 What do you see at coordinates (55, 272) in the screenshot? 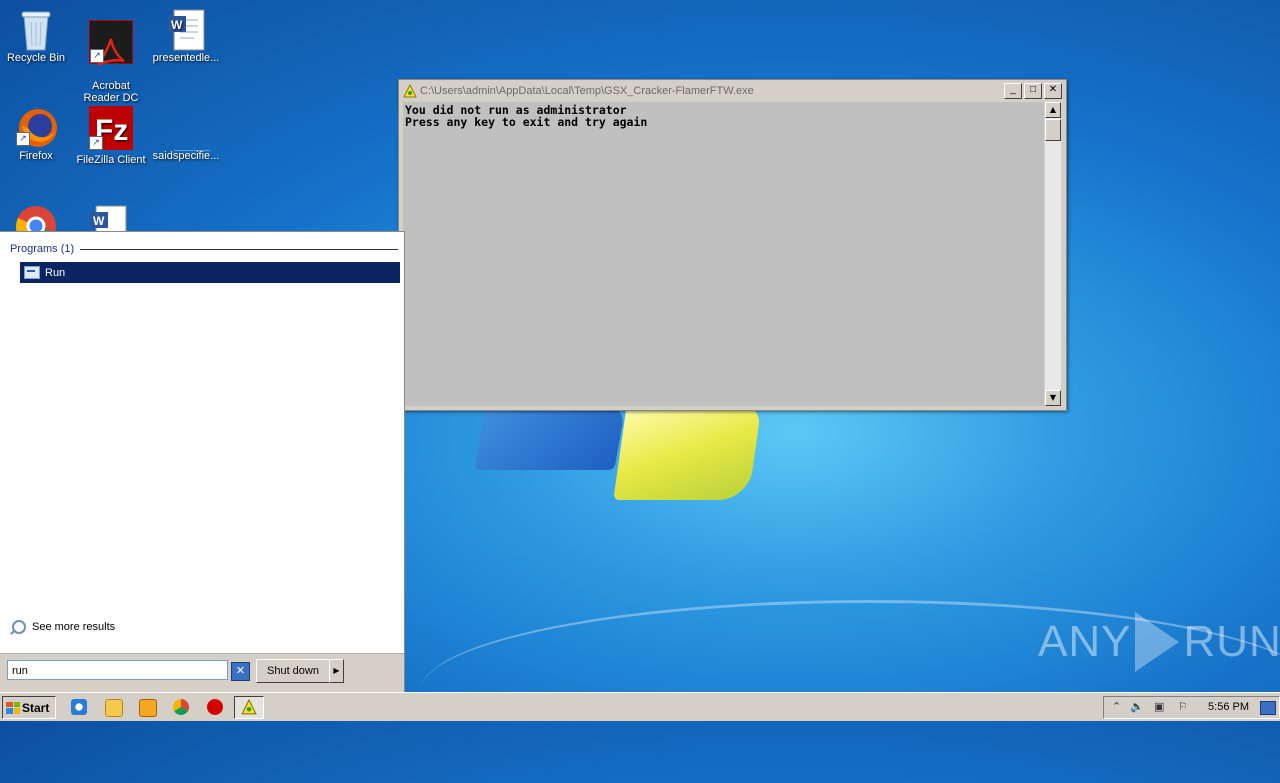
I see `search-result-label: Run` at bounding box center [55, 272].